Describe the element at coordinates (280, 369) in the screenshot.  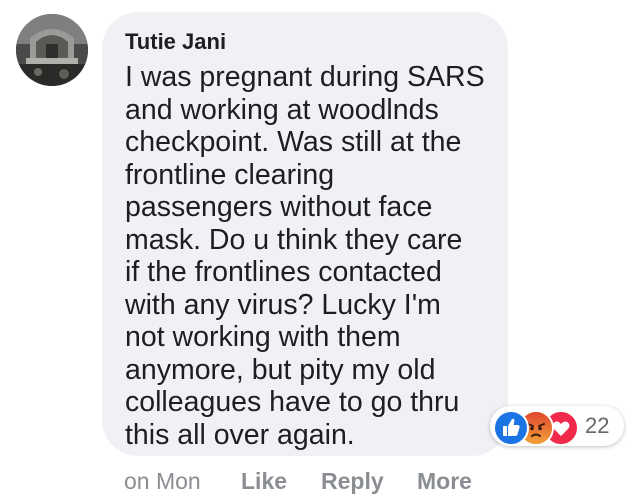
I see `comment-text-line: anymore, but pity my old` at that location.